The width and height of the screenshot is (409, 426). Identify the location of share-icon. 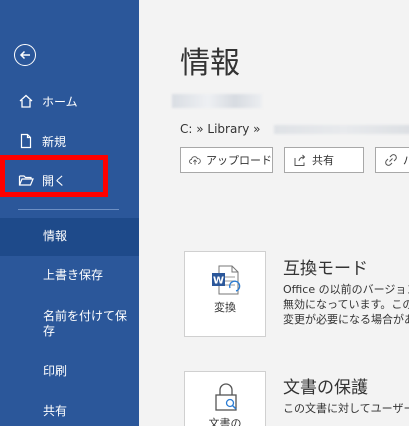
(300, 160).